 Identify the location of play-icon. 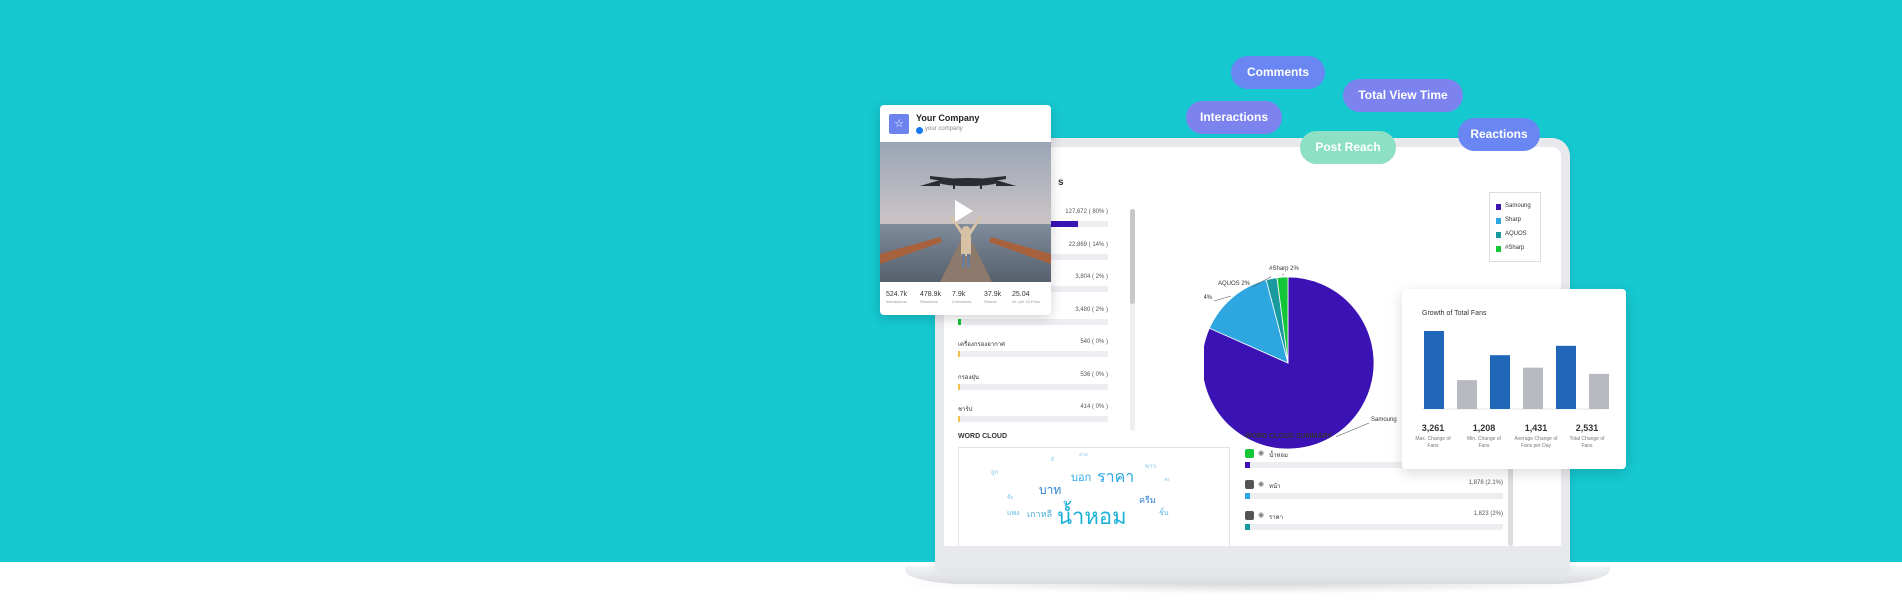
(964, 211).